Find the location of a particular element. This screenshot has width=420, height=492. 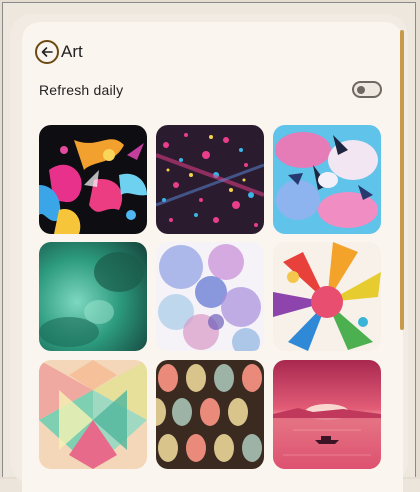

toggle-knob is located at coordinates (361, 89).